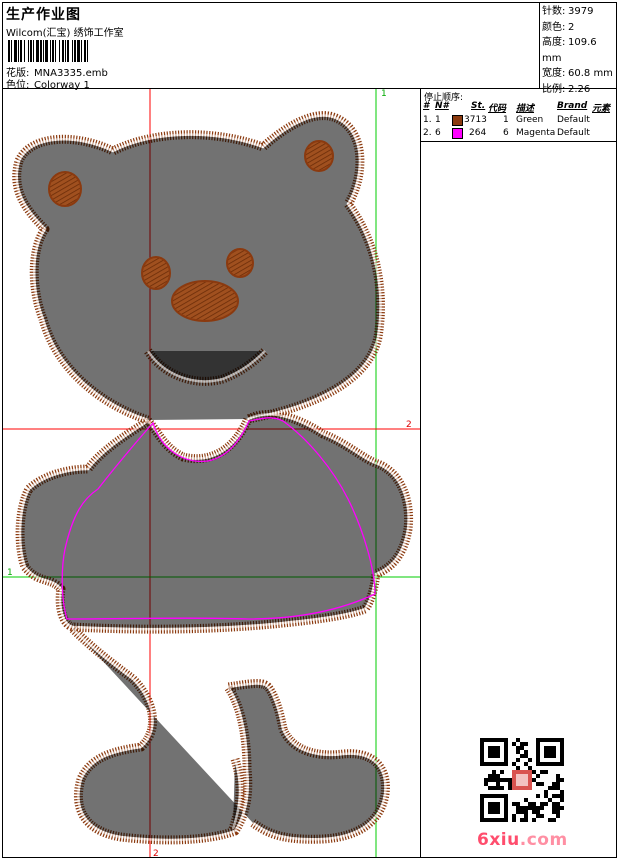  What do you see at coordinates (43, 15) in the screenshot?
I see `page-title: 生产作业图` at bounding box center [43, 15].